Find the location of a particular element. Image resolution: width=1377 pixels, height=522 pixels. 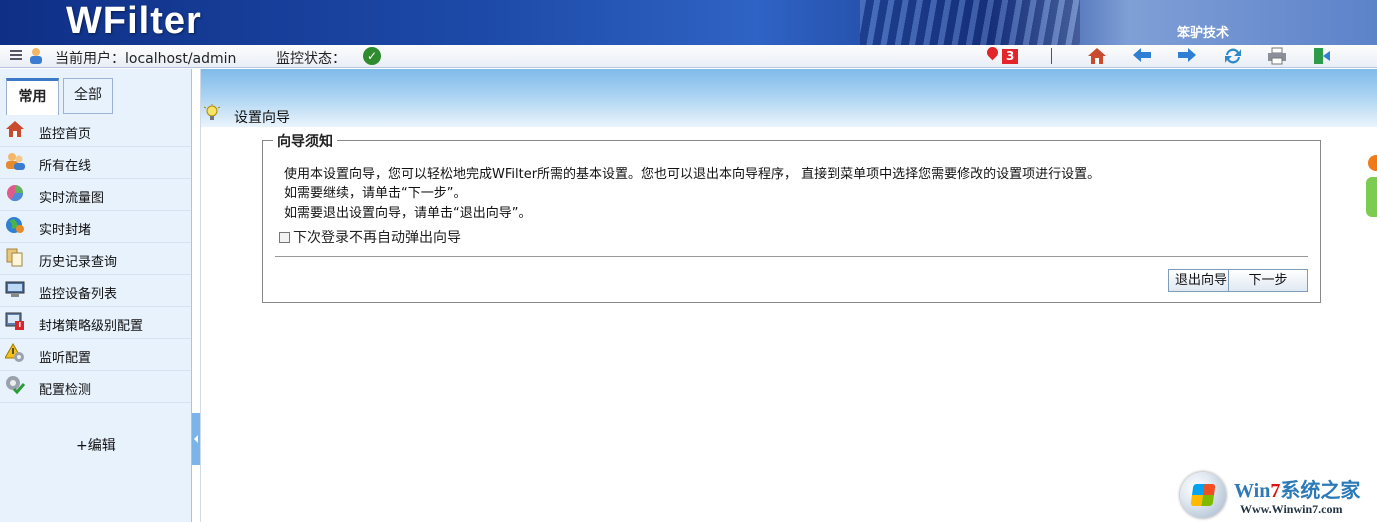

sidebar: 常用 全部 监控首页 所有在线 实时流量图 实时封堵 历史记录查询 监控设备列表 is located at coordinates (96, 295).